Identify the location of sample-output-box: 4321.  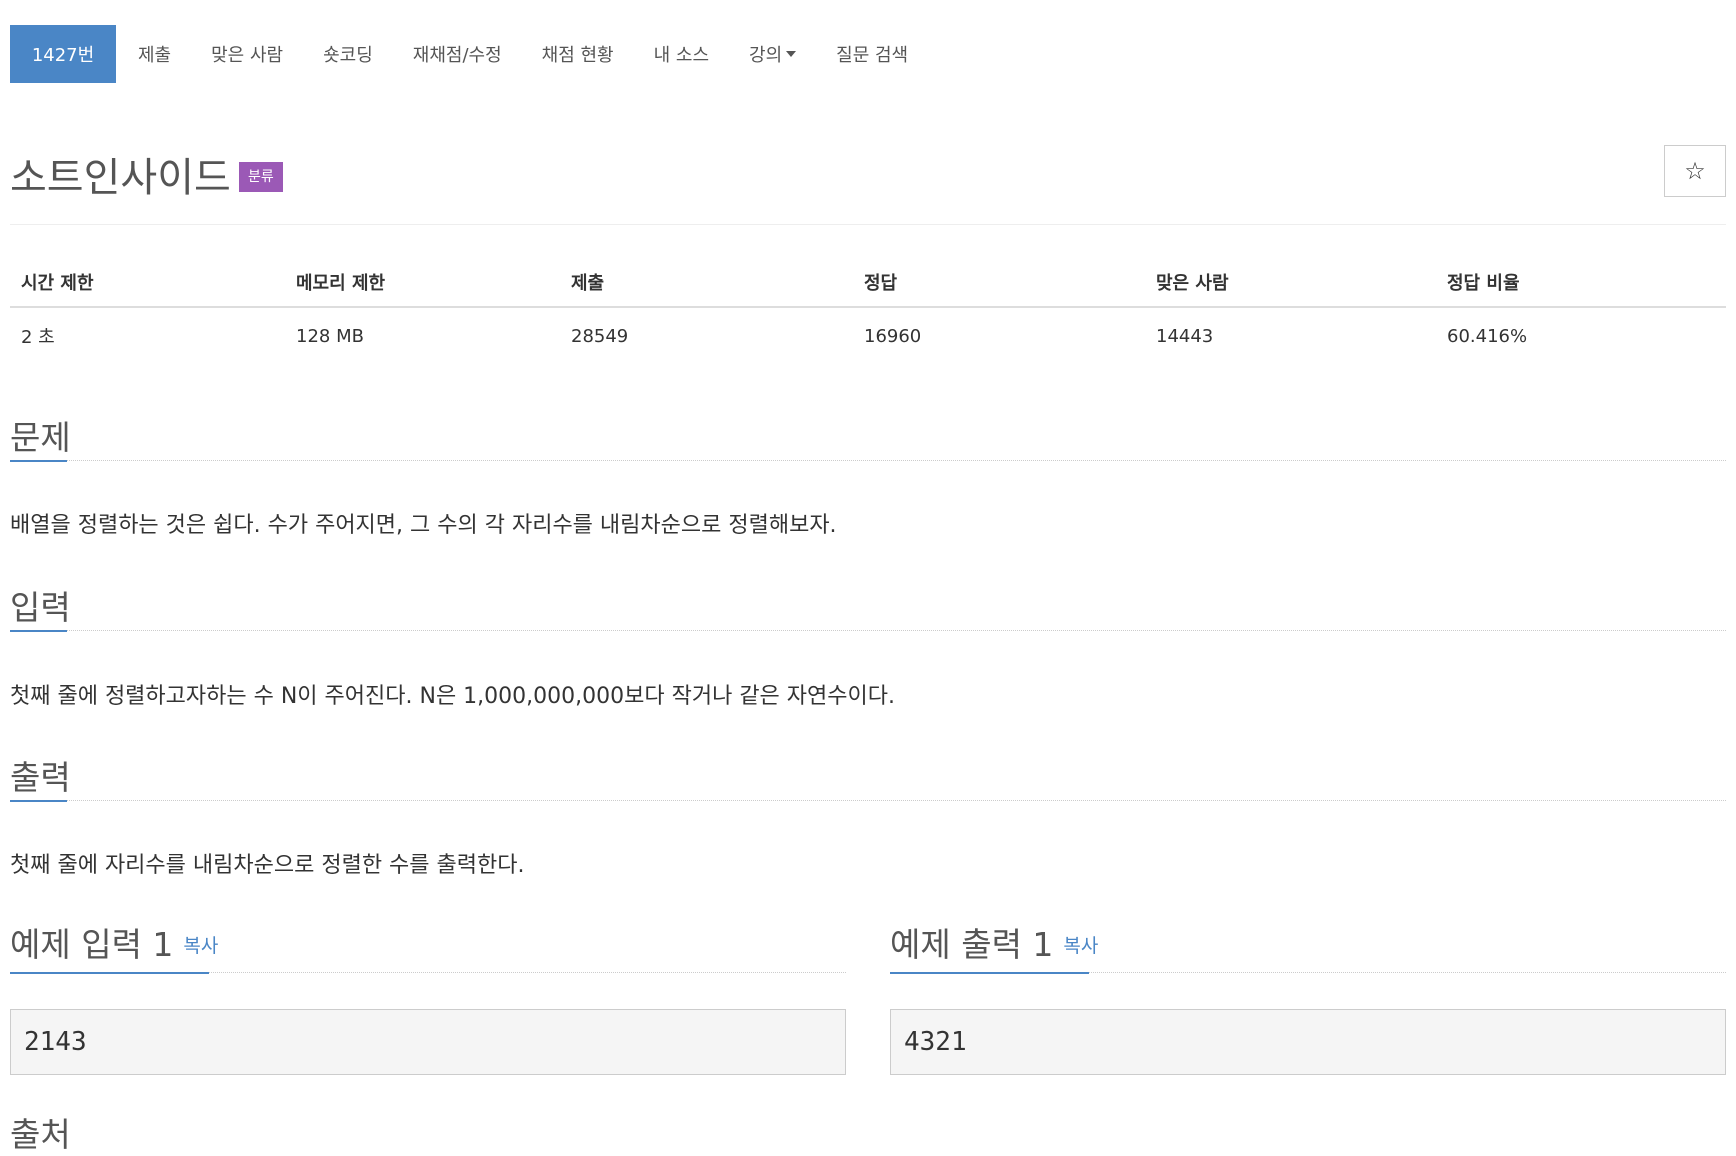
(1308, 1042).